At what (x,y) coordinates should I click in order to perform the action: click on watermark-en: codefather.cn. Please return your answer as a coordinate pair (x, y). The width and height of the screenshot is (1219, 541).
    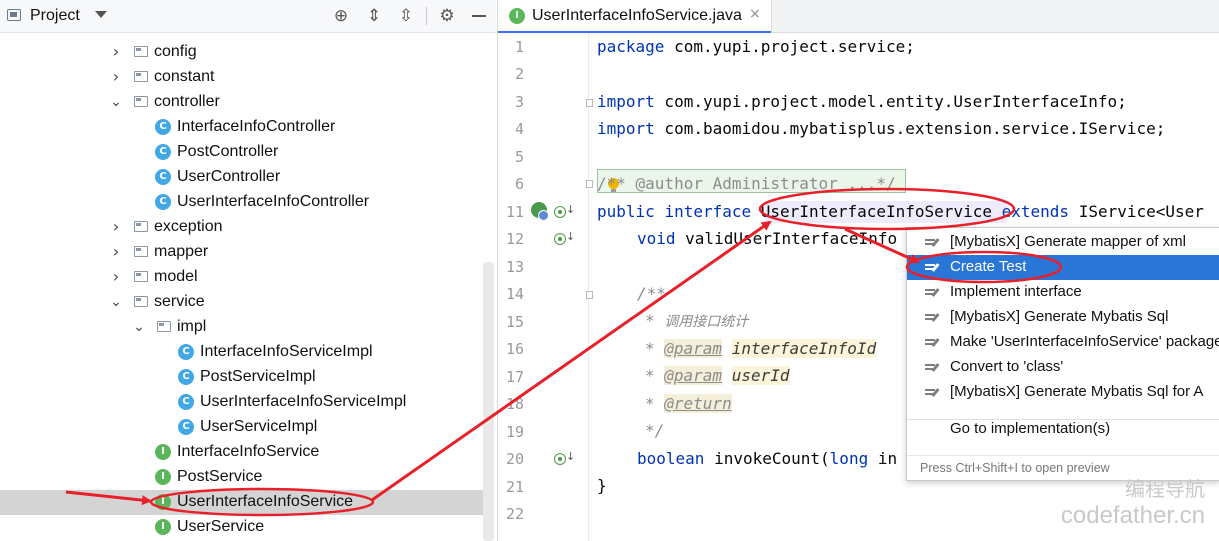
    Looking at the image, I should click on (1132, 515).